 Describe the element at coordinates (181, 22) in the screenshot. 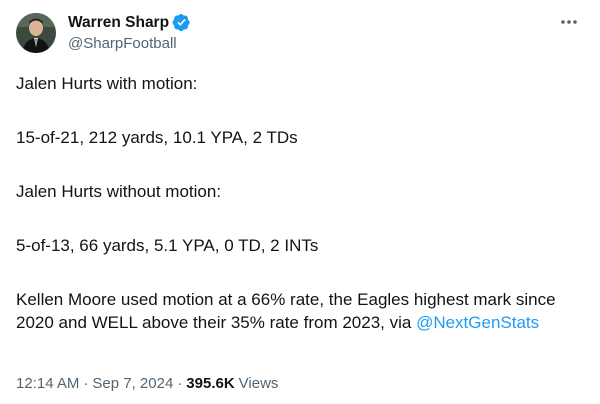

I see `verified-badge-icon` at that location.